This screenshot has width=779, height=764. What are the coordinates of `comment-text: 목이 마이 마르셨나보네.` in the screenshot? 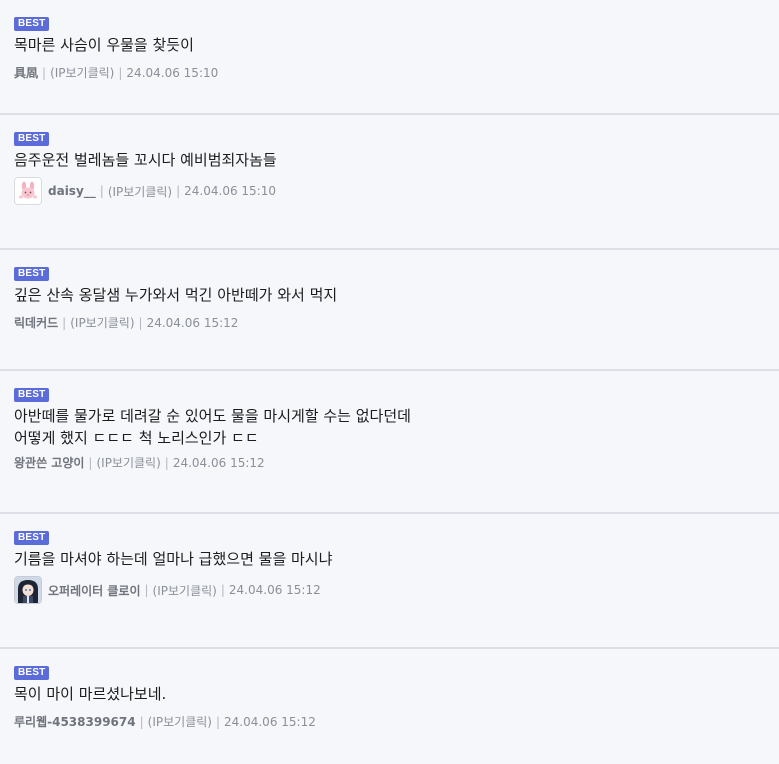 It's located at (389, 694).